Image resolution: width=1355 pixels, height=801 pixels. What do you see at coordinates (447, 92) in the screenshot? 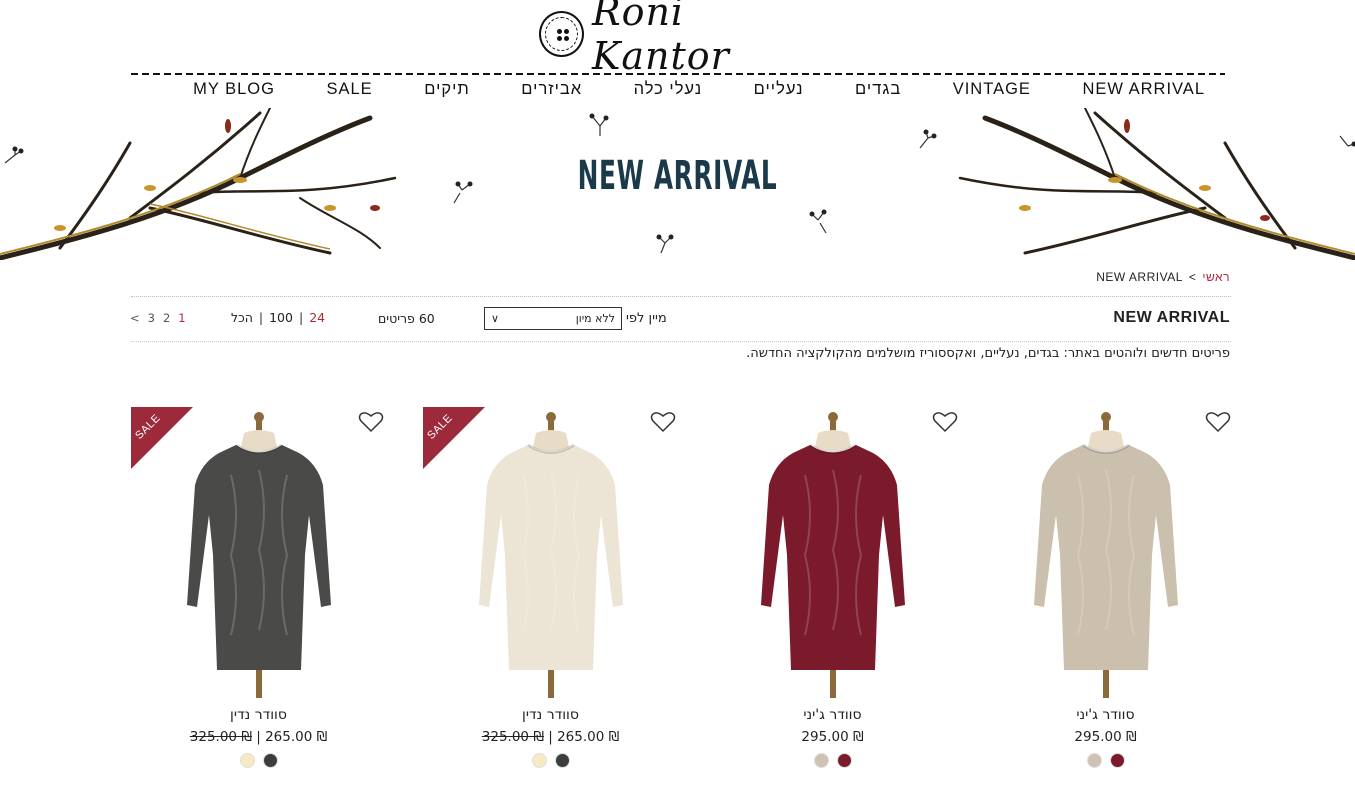
I see `nav-item-bags: תיקים` at bounding box center [447, 92].